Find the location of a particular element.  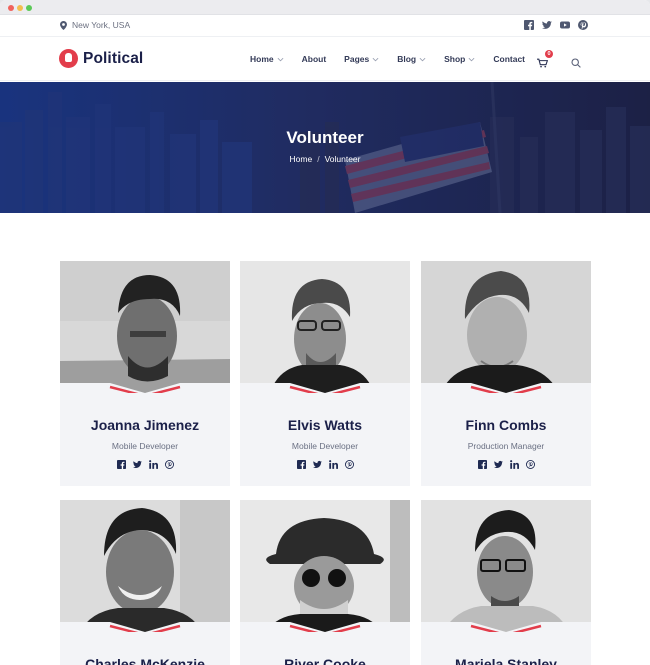

logo-text: Political is located at coordinates (113, 58).